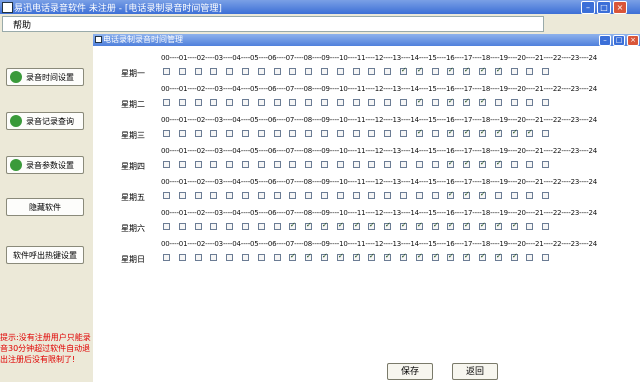 This screenshot has height=382, width=640. What do you see at coordinates (604, 7) in the screenshot?
I see `maximize-button: □` at bounding box center [604, 7].